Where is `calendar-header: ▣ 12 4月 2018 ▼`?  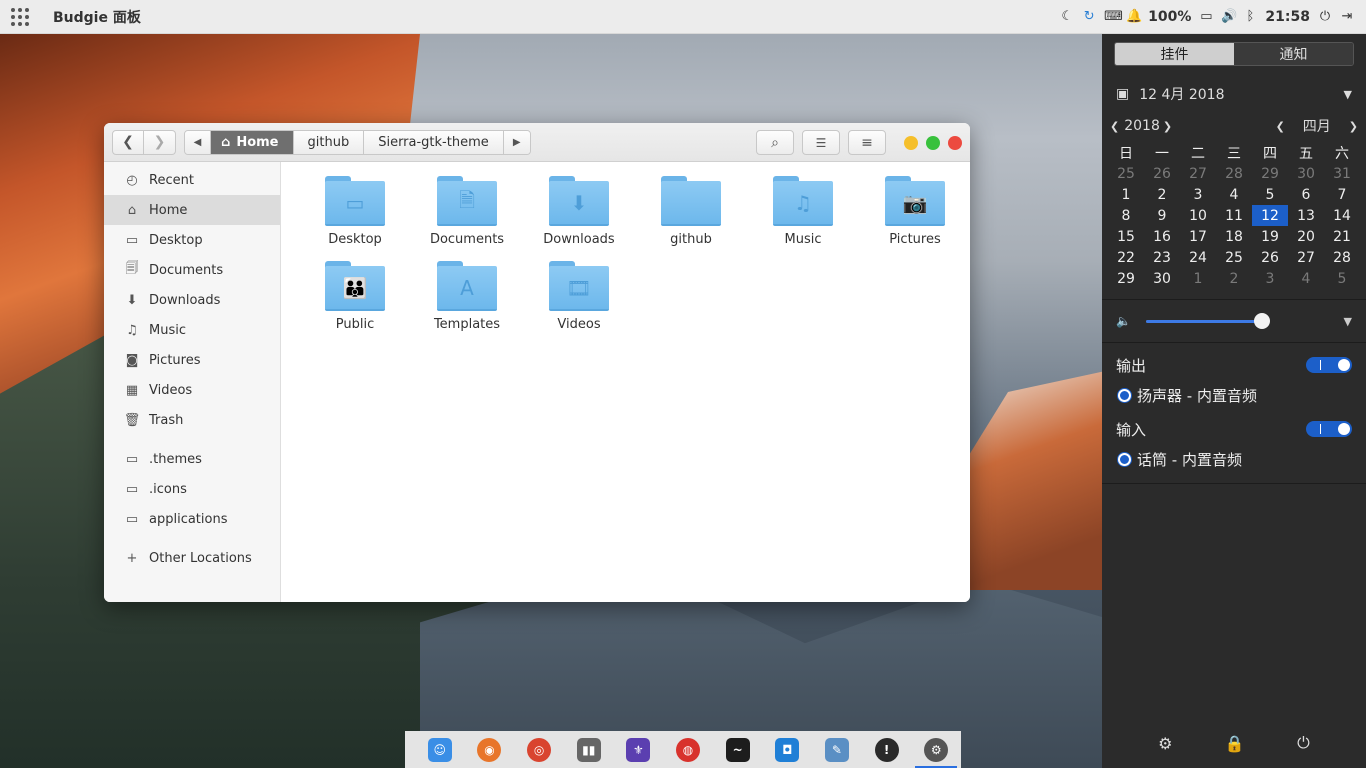 calendar-header: ▣ 12 4月 2018 ▼ is located at coordinates (1234, 94).